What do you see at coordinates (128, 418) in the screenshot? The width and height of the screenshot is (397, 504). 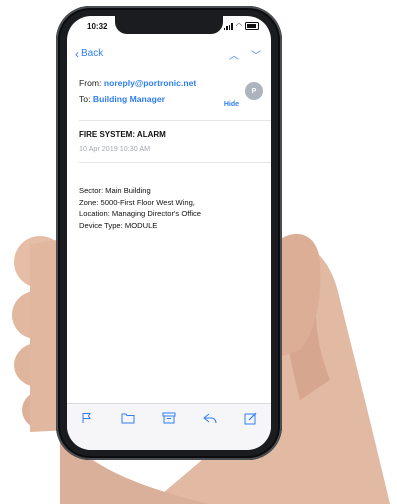 I see `folder-icon` at bounding box center [128, 418].